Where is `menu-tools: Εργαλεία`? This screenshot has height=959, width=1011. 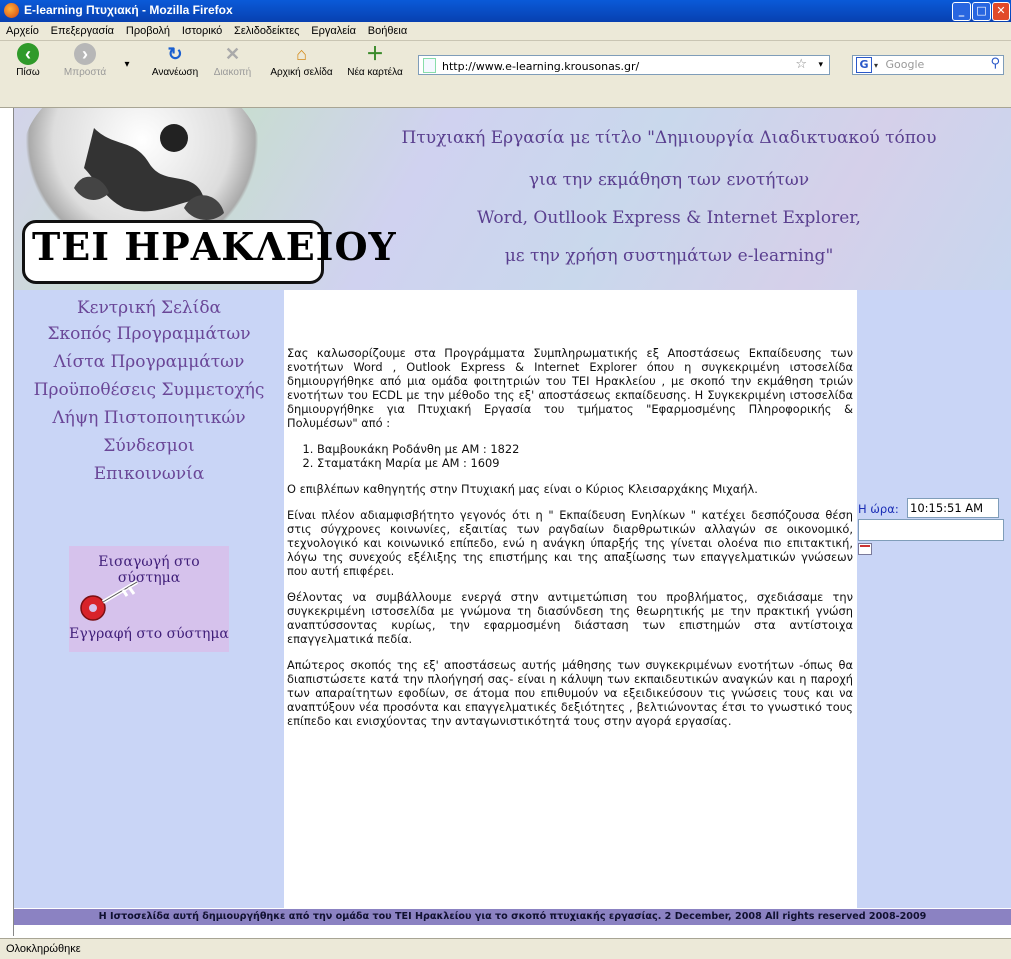
menu-tools: Εργαλεία is located at coordinates (333, 31).